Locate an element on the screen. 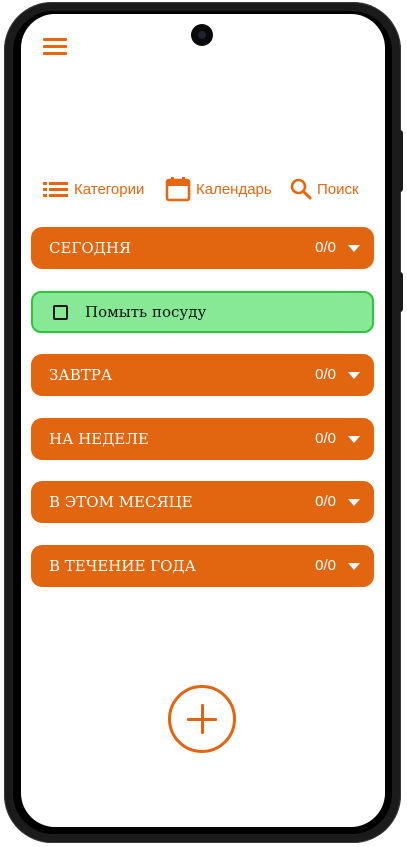  calendar-icon is located at coordinates (178, 189).